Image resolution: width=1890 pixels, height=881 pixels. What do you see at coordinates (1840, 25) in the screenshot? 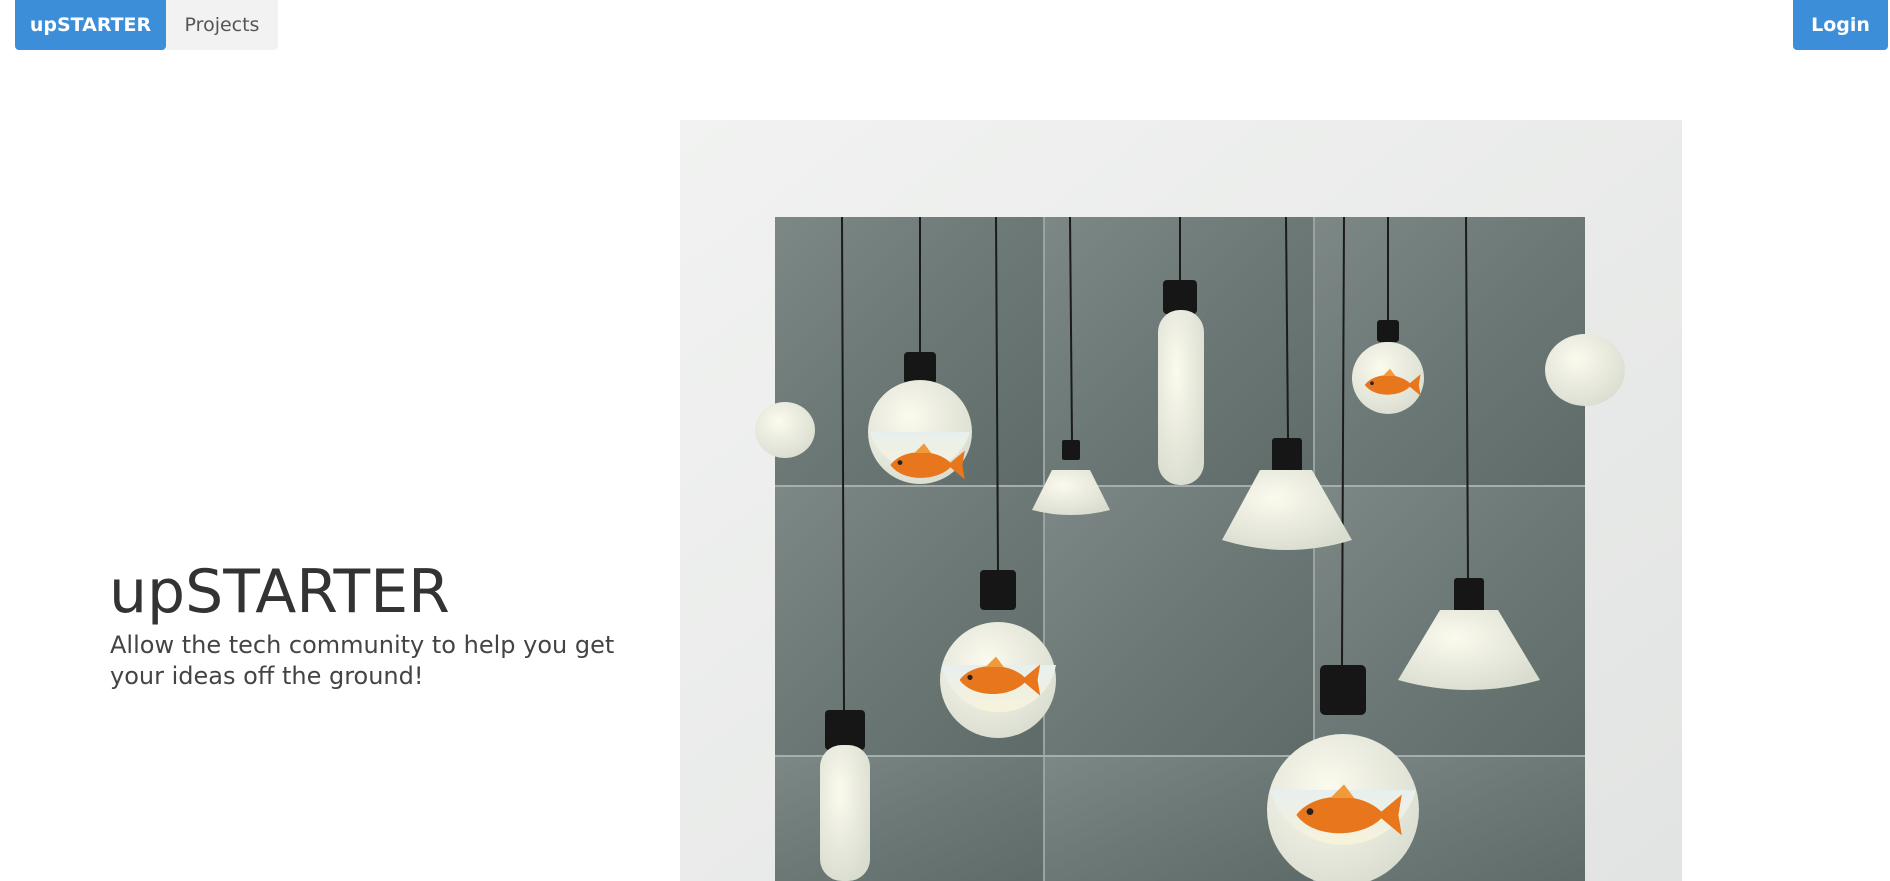
I see `login-button: Login` at bounding box center [1840, 25].